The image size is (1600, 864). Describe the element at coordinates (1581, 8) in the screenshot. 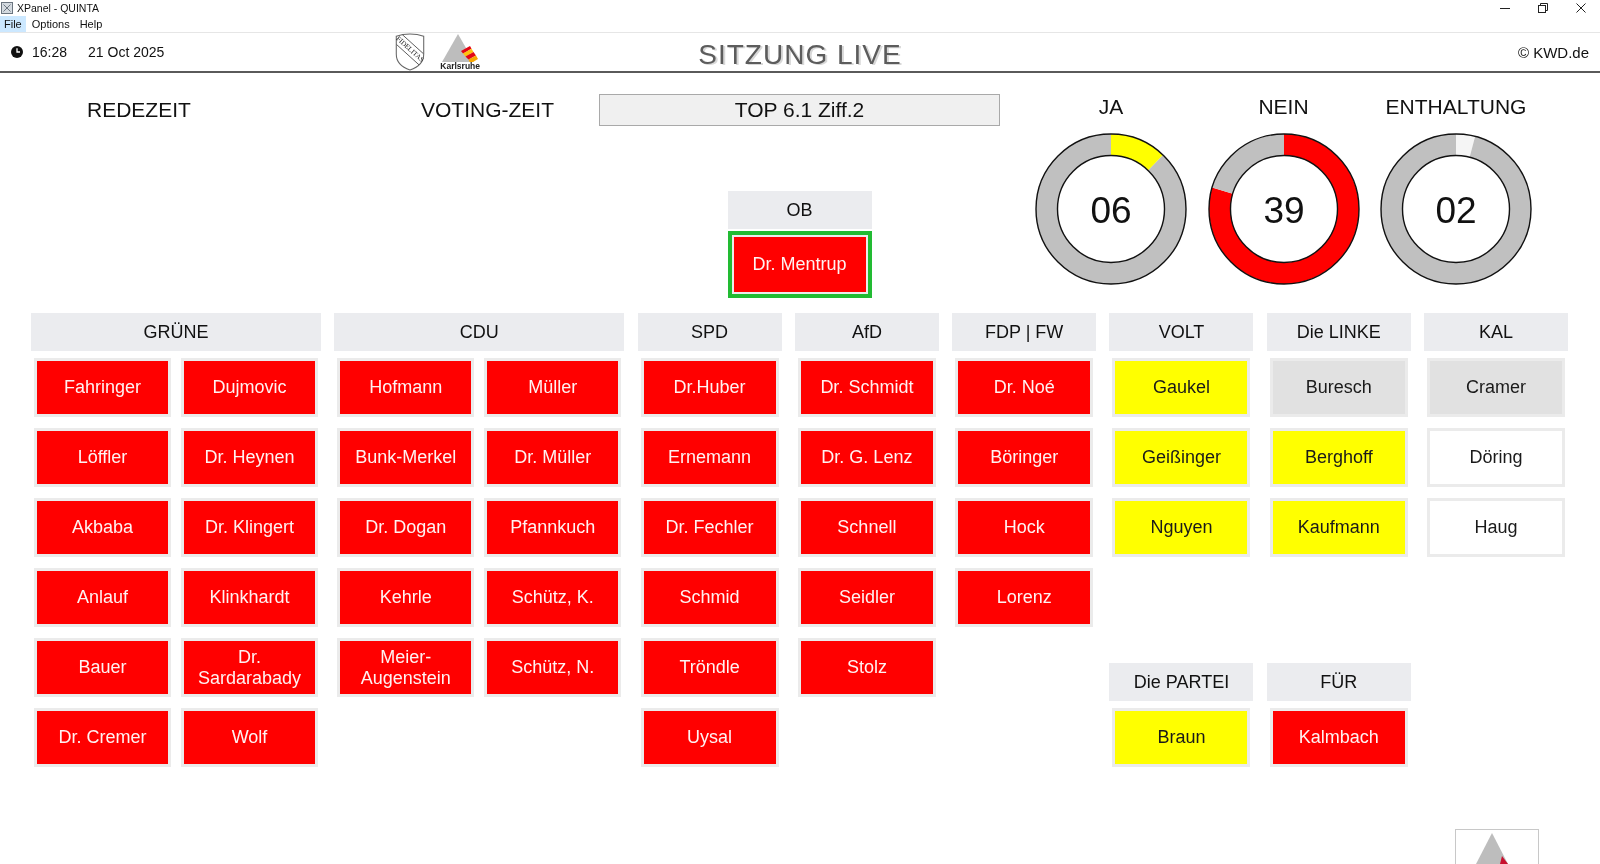

I see `close-icon` at that location.